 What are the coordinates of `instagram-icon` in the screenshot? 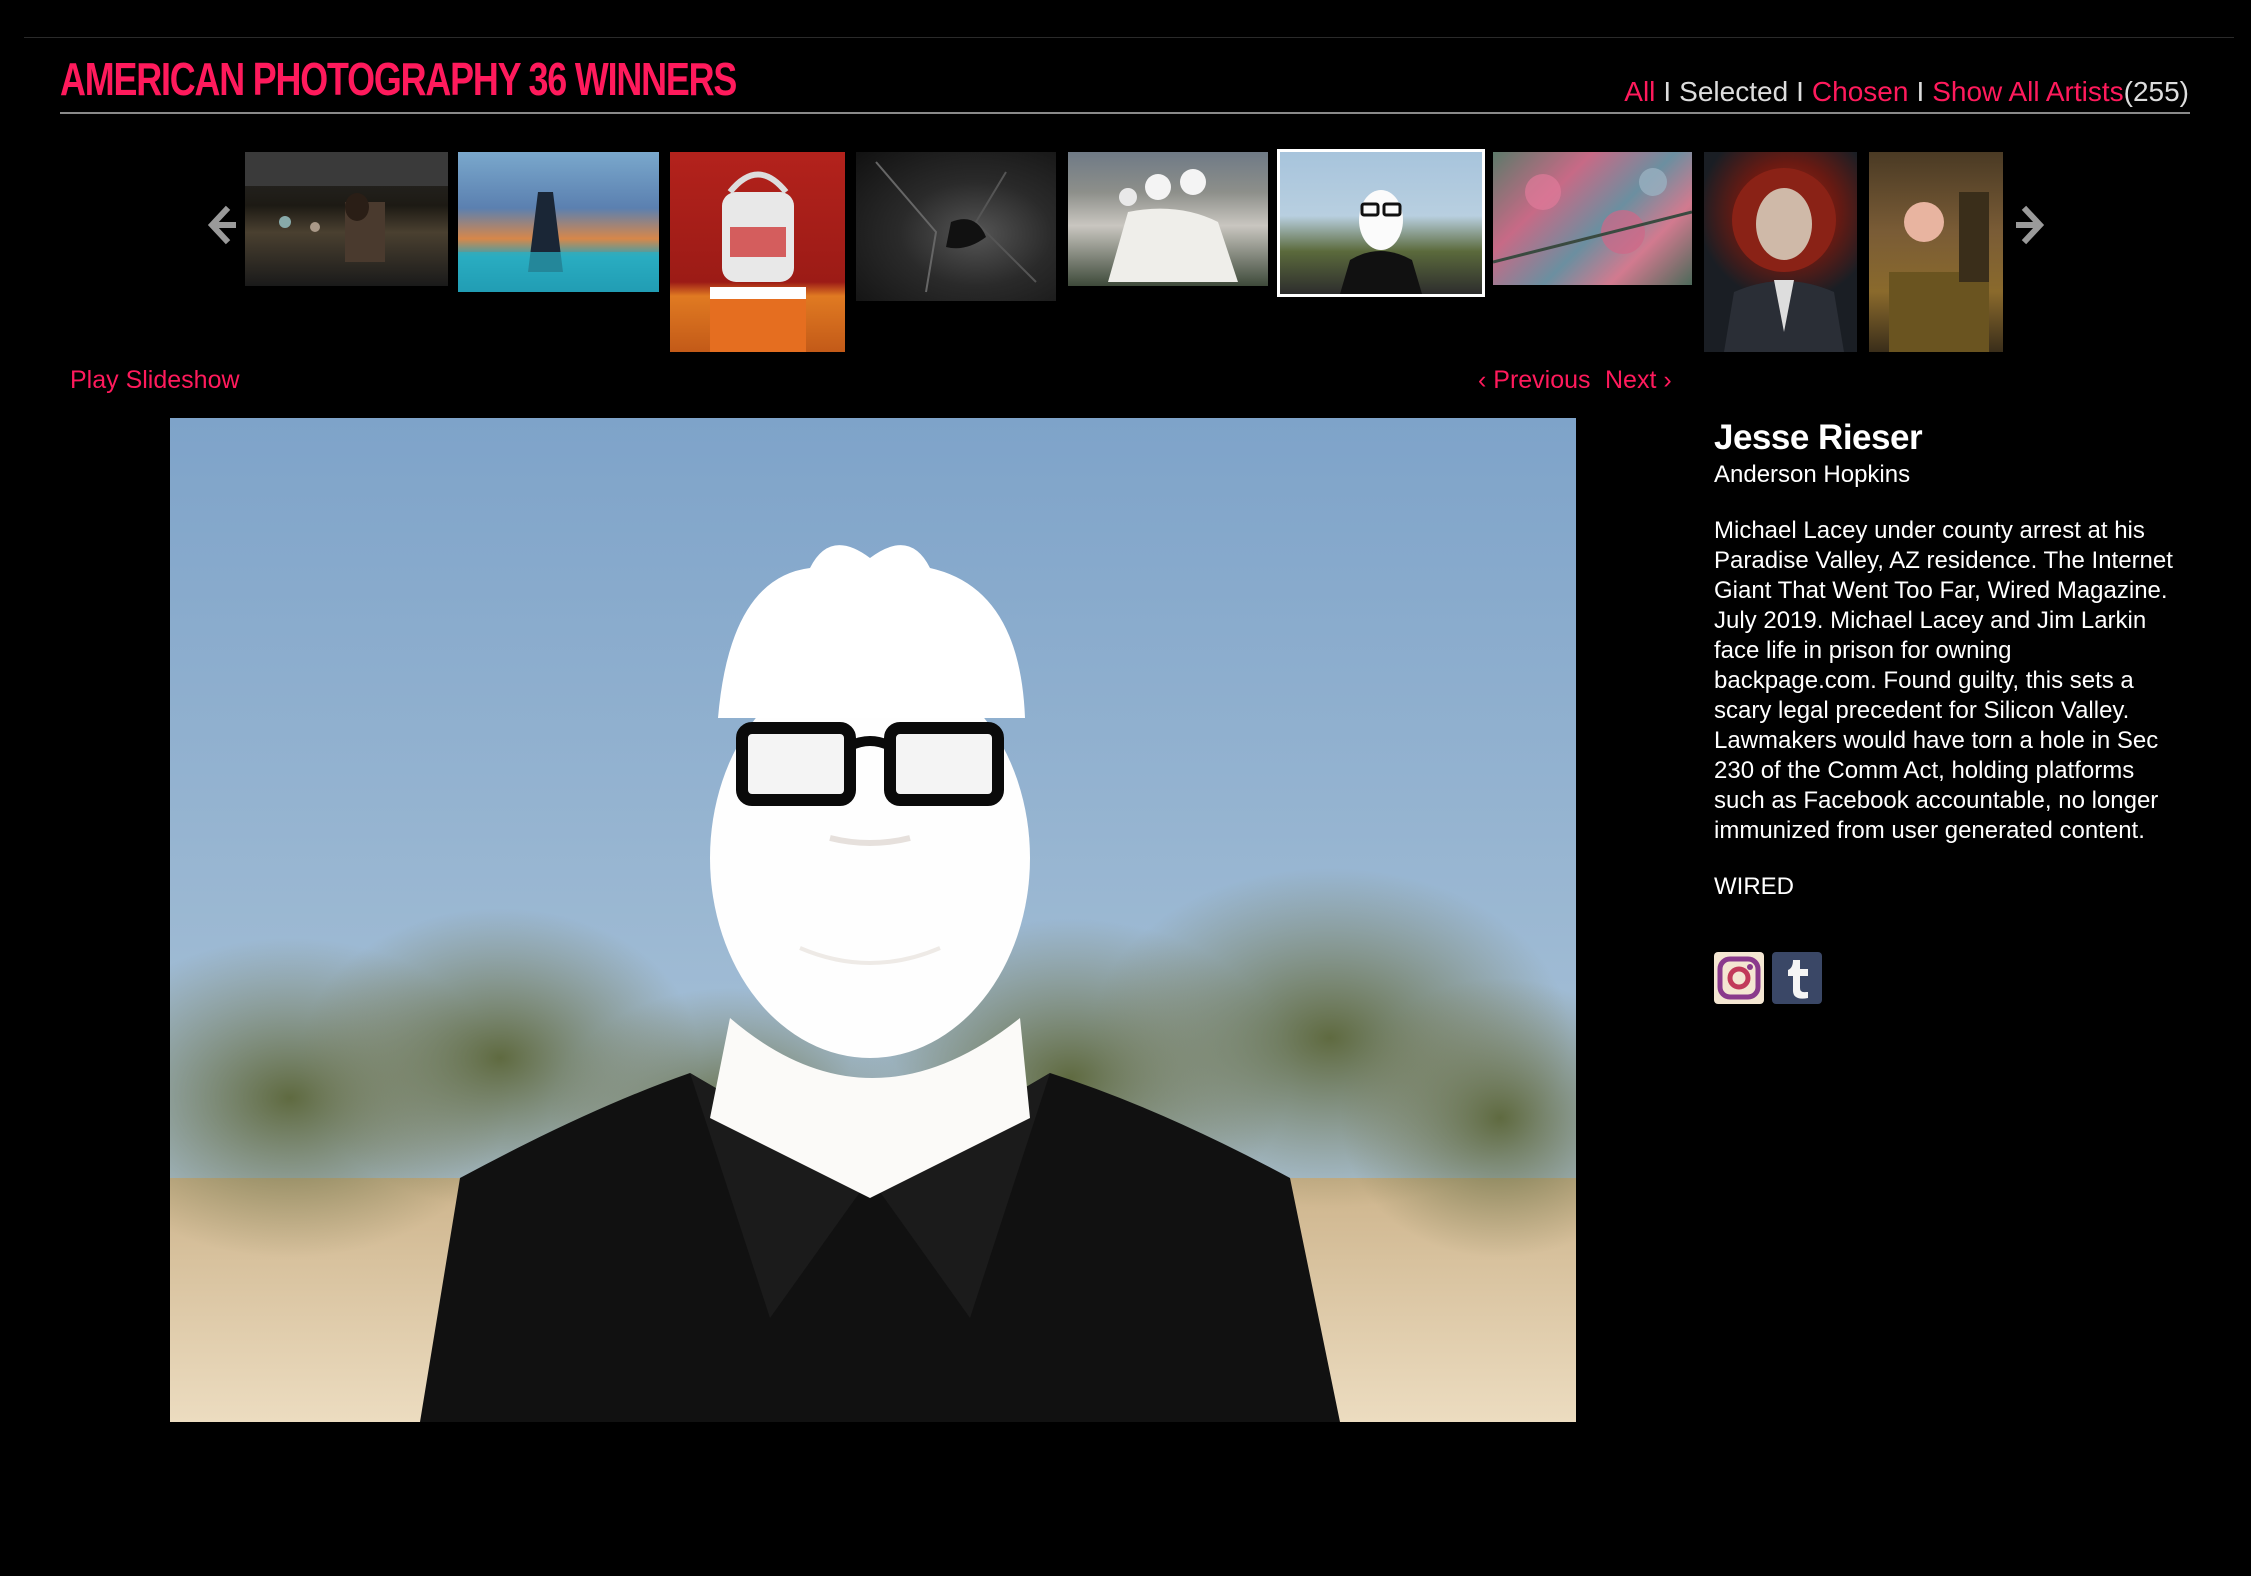 It's located at (1739, 978).